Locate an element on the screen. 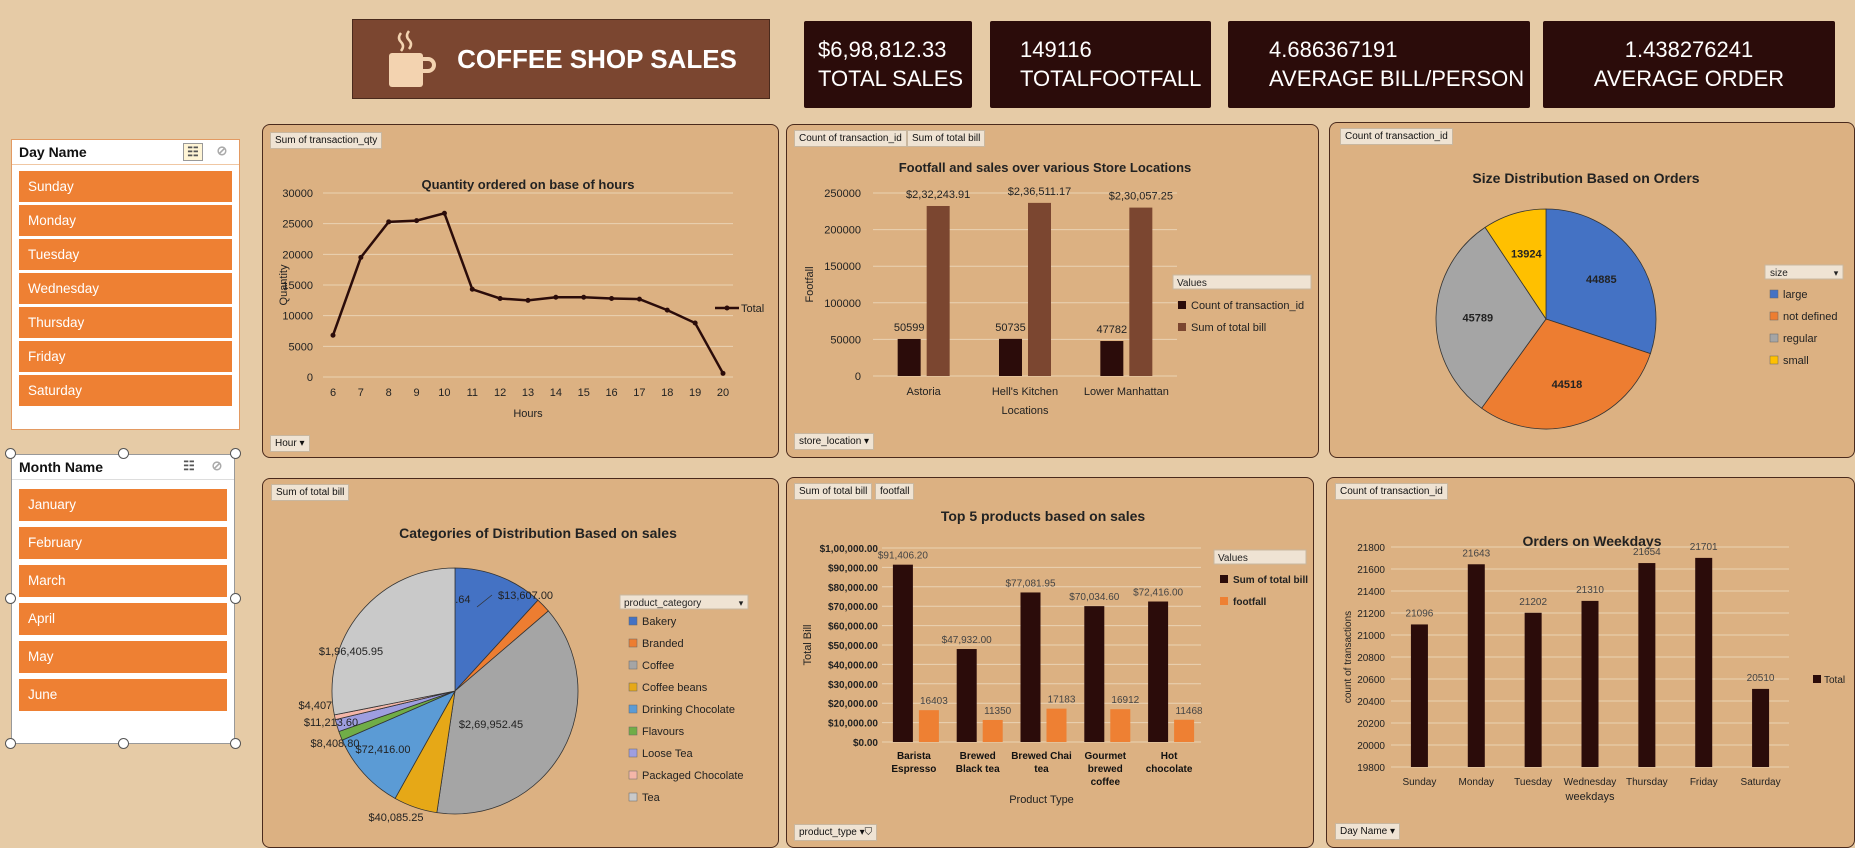 This screenshot has height=848, width=1855. slicer-item-saturday: Saturday is located at coordinates (125, 390).